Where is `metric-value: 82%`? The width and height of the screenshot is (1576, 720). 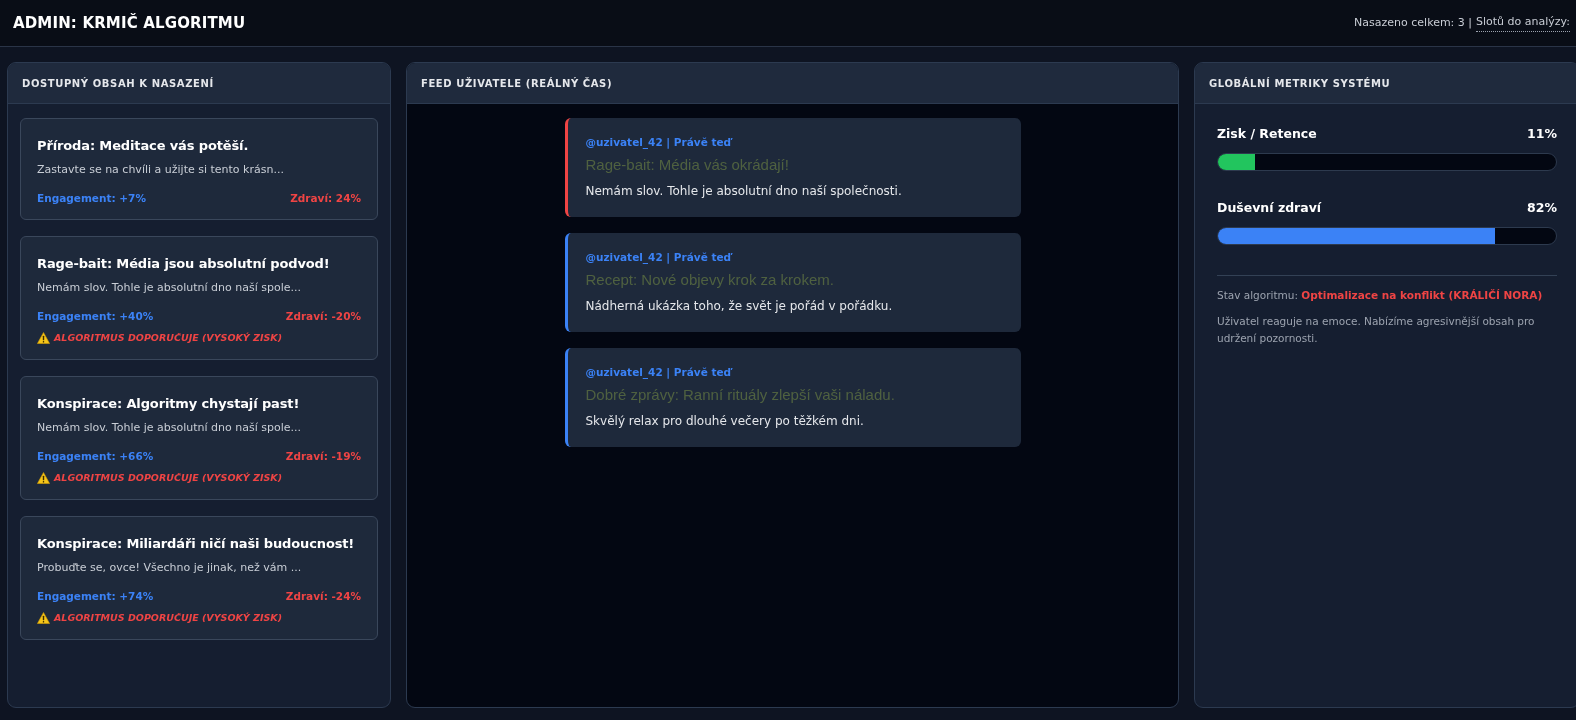
metric-value: 82% is located at coordinates (1542, 207).